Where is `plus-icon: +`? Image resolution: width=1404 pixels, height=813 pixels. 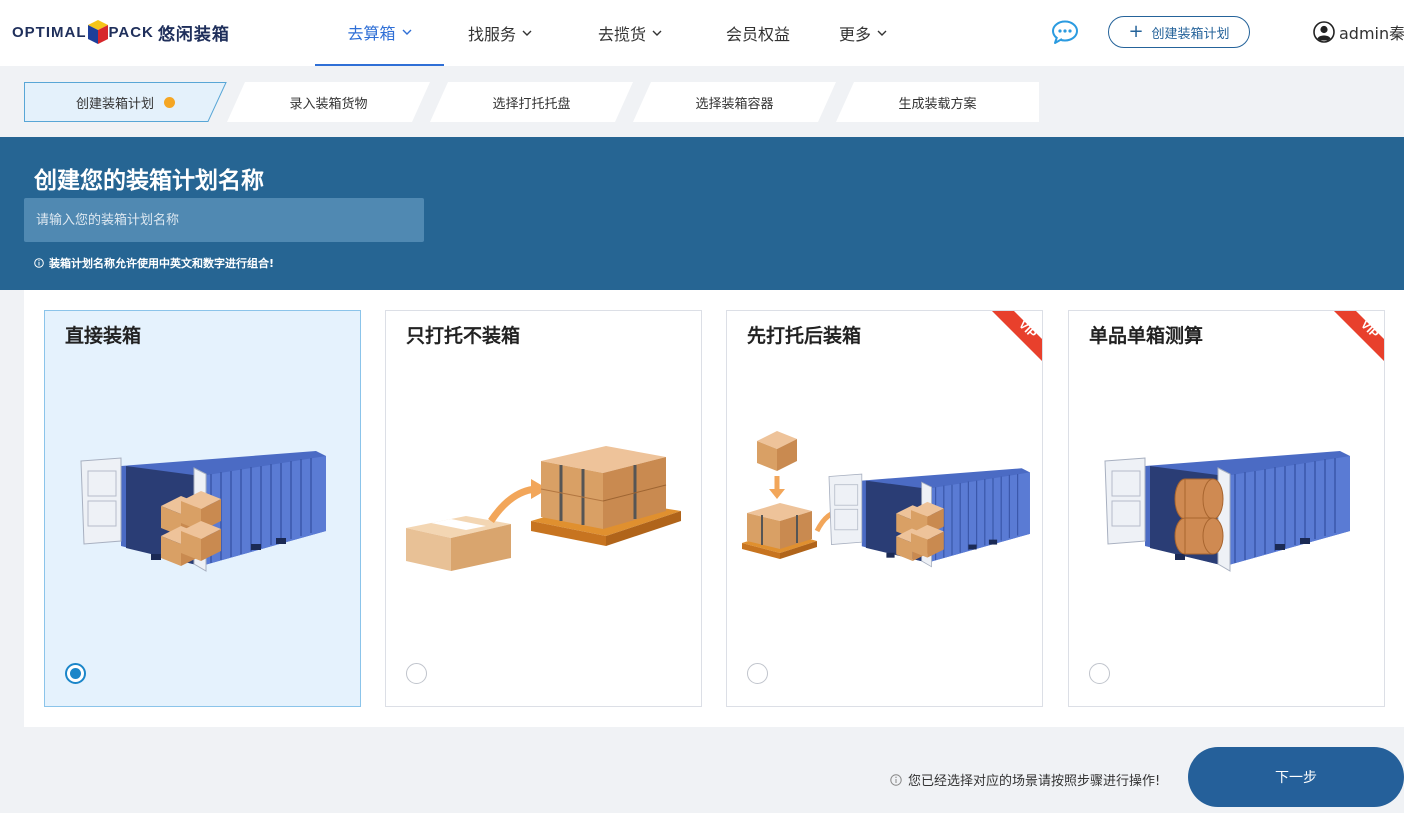 plus-icon: + is located at coordinates (1136, 31).